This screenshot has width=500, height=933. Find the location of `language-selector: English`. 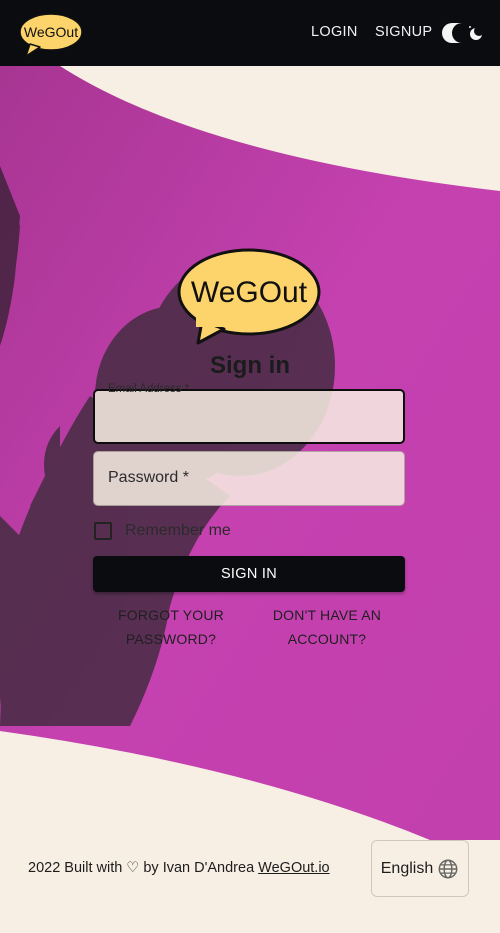

language-selector: English is located at coordinates (420, 868).